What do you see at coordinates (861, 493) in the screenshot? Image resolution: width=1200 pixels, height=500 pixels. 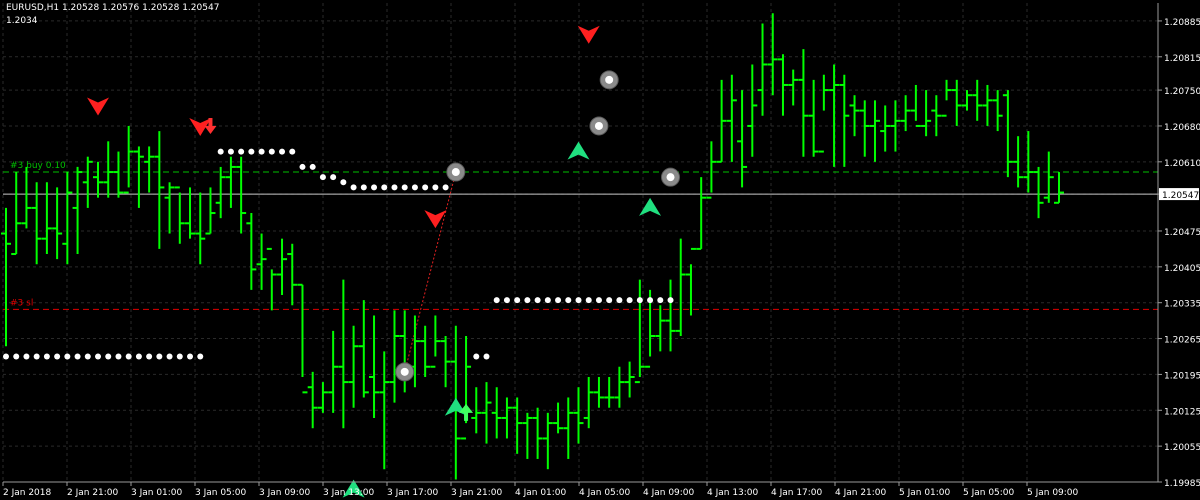 I see `time-tick-label: 4 Jan 21:00` at bounding box center [861, 493].